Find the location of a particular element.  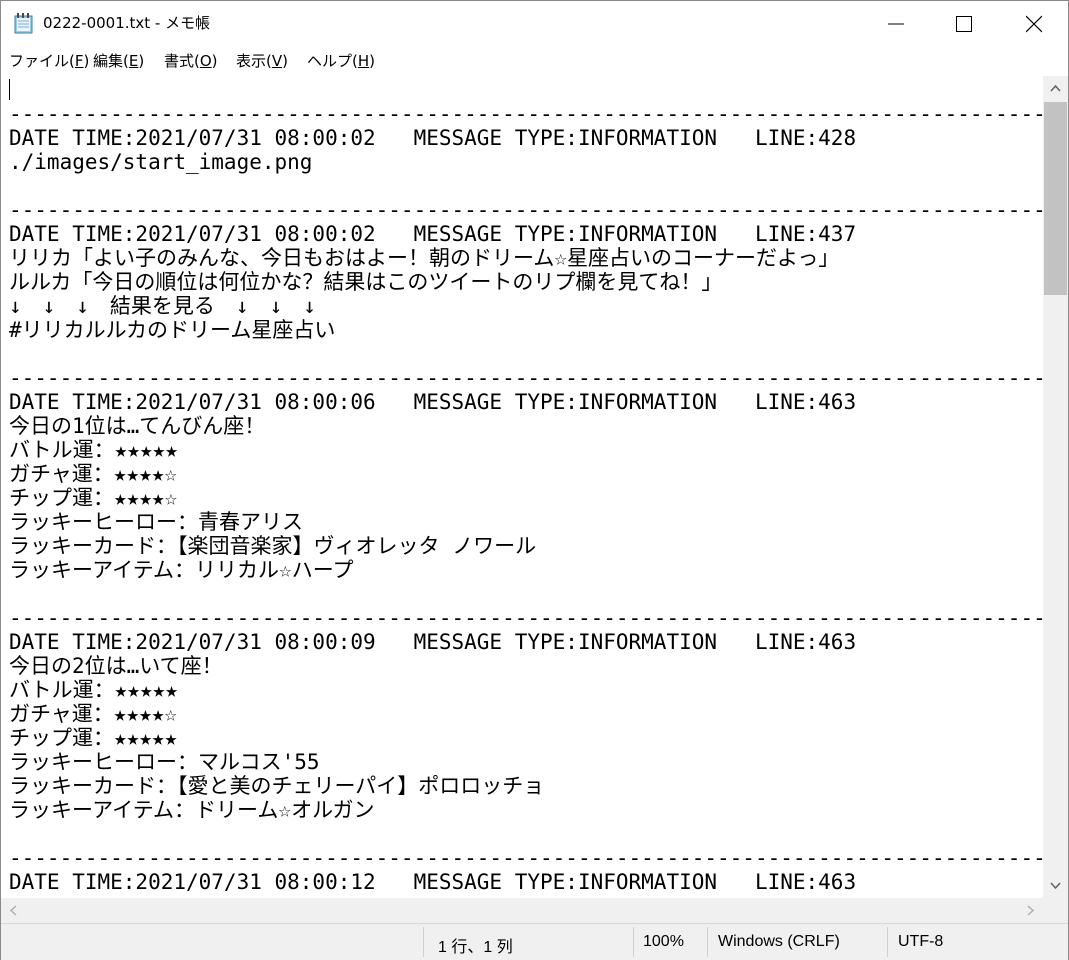

text-line: ラッキーヒーロー：マルコス'55 is located at coordinates (164, 762).